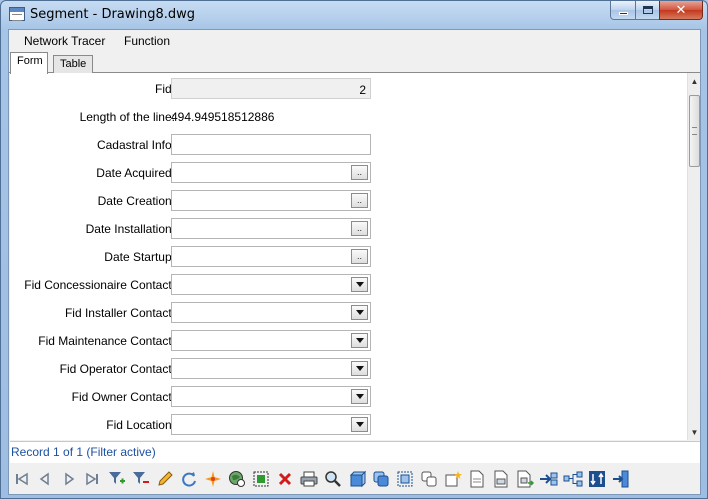  What do you see at coordinates (106, 341) in the screenshot?
I see `fid-maintenance-label: Fid Maintenance Contact:` at bounding box center [106, 341].